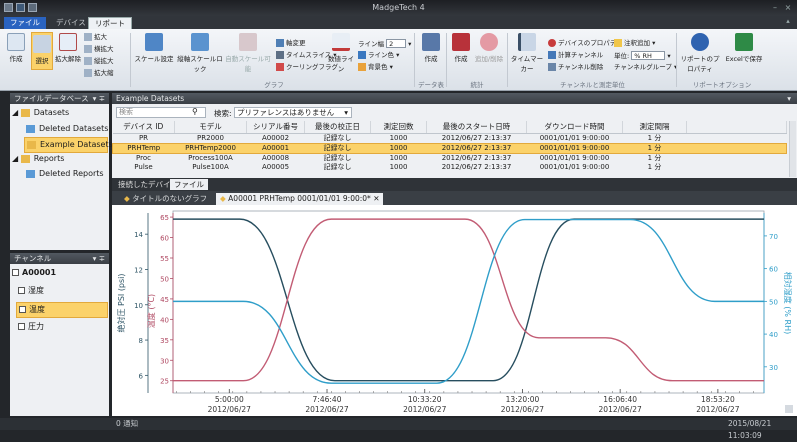 This screenshot has height=442, width=797. I want to click on close-icon: ×, so click(788, 7).